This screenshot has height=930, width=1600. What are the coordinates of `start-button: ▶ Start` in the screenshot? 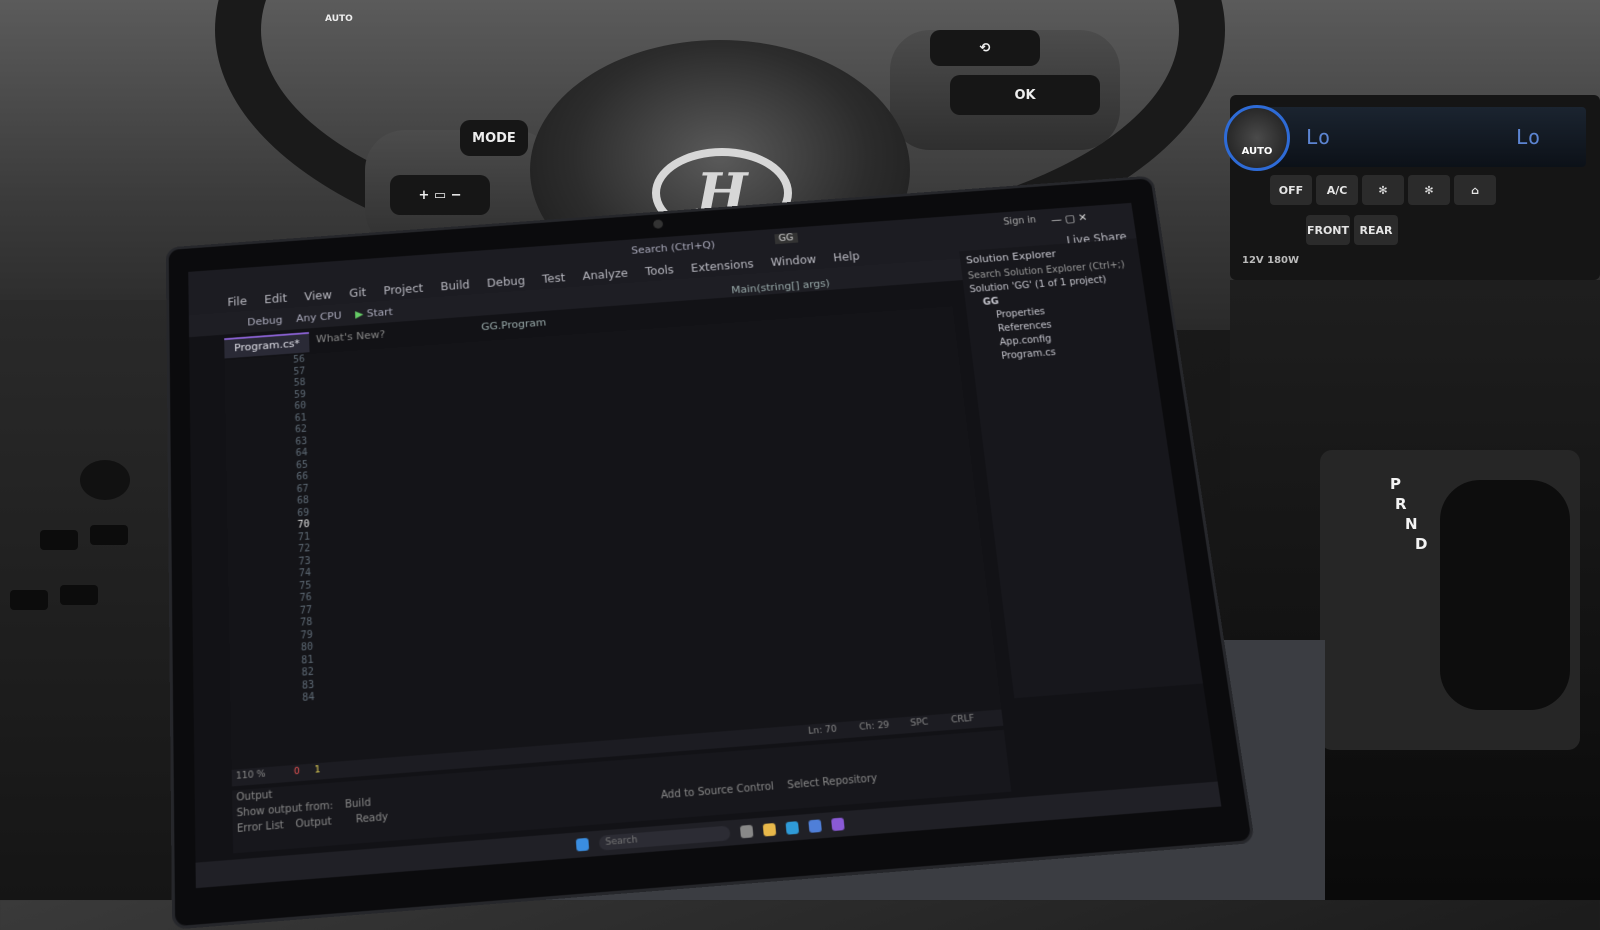 It's located at (374, 312).